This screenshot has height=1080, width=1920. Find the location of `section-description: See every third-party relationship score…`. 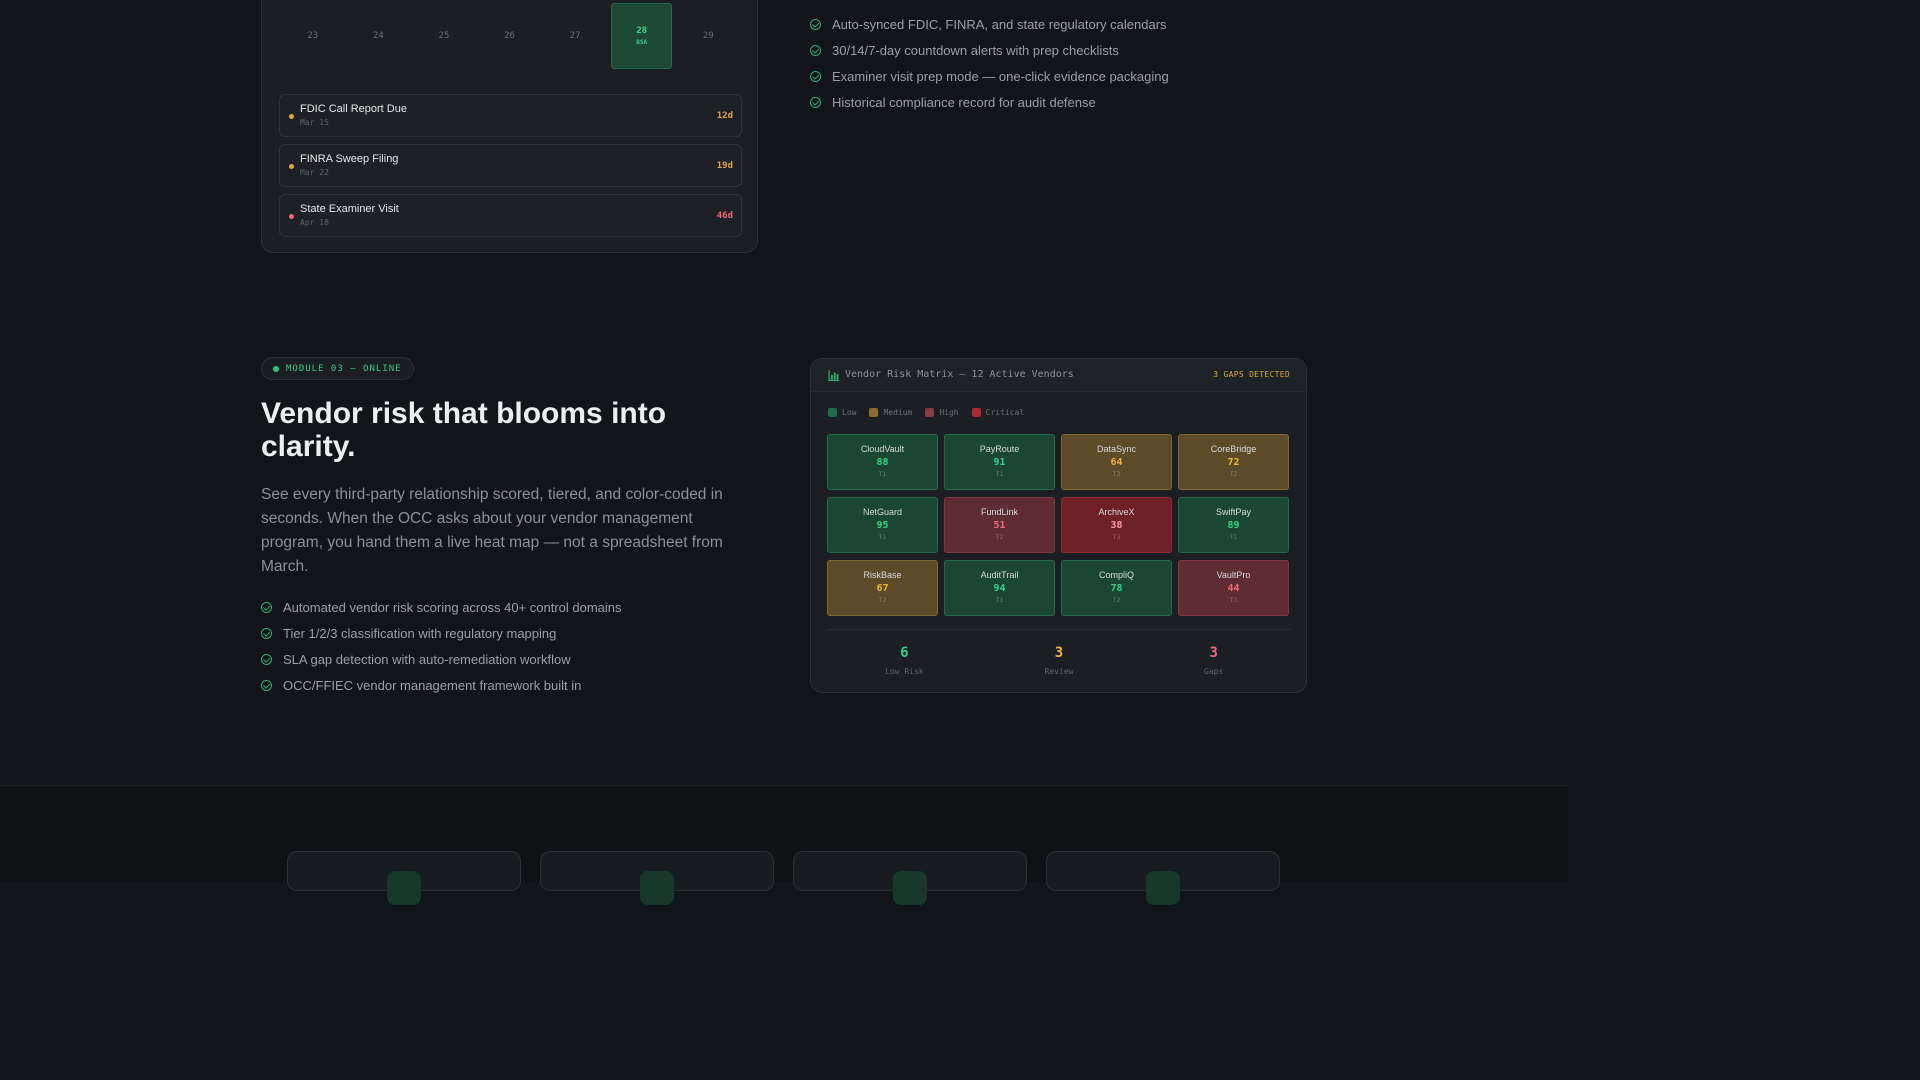

section-description: See every third-party relationship score… is located at coordinates (492, 530).